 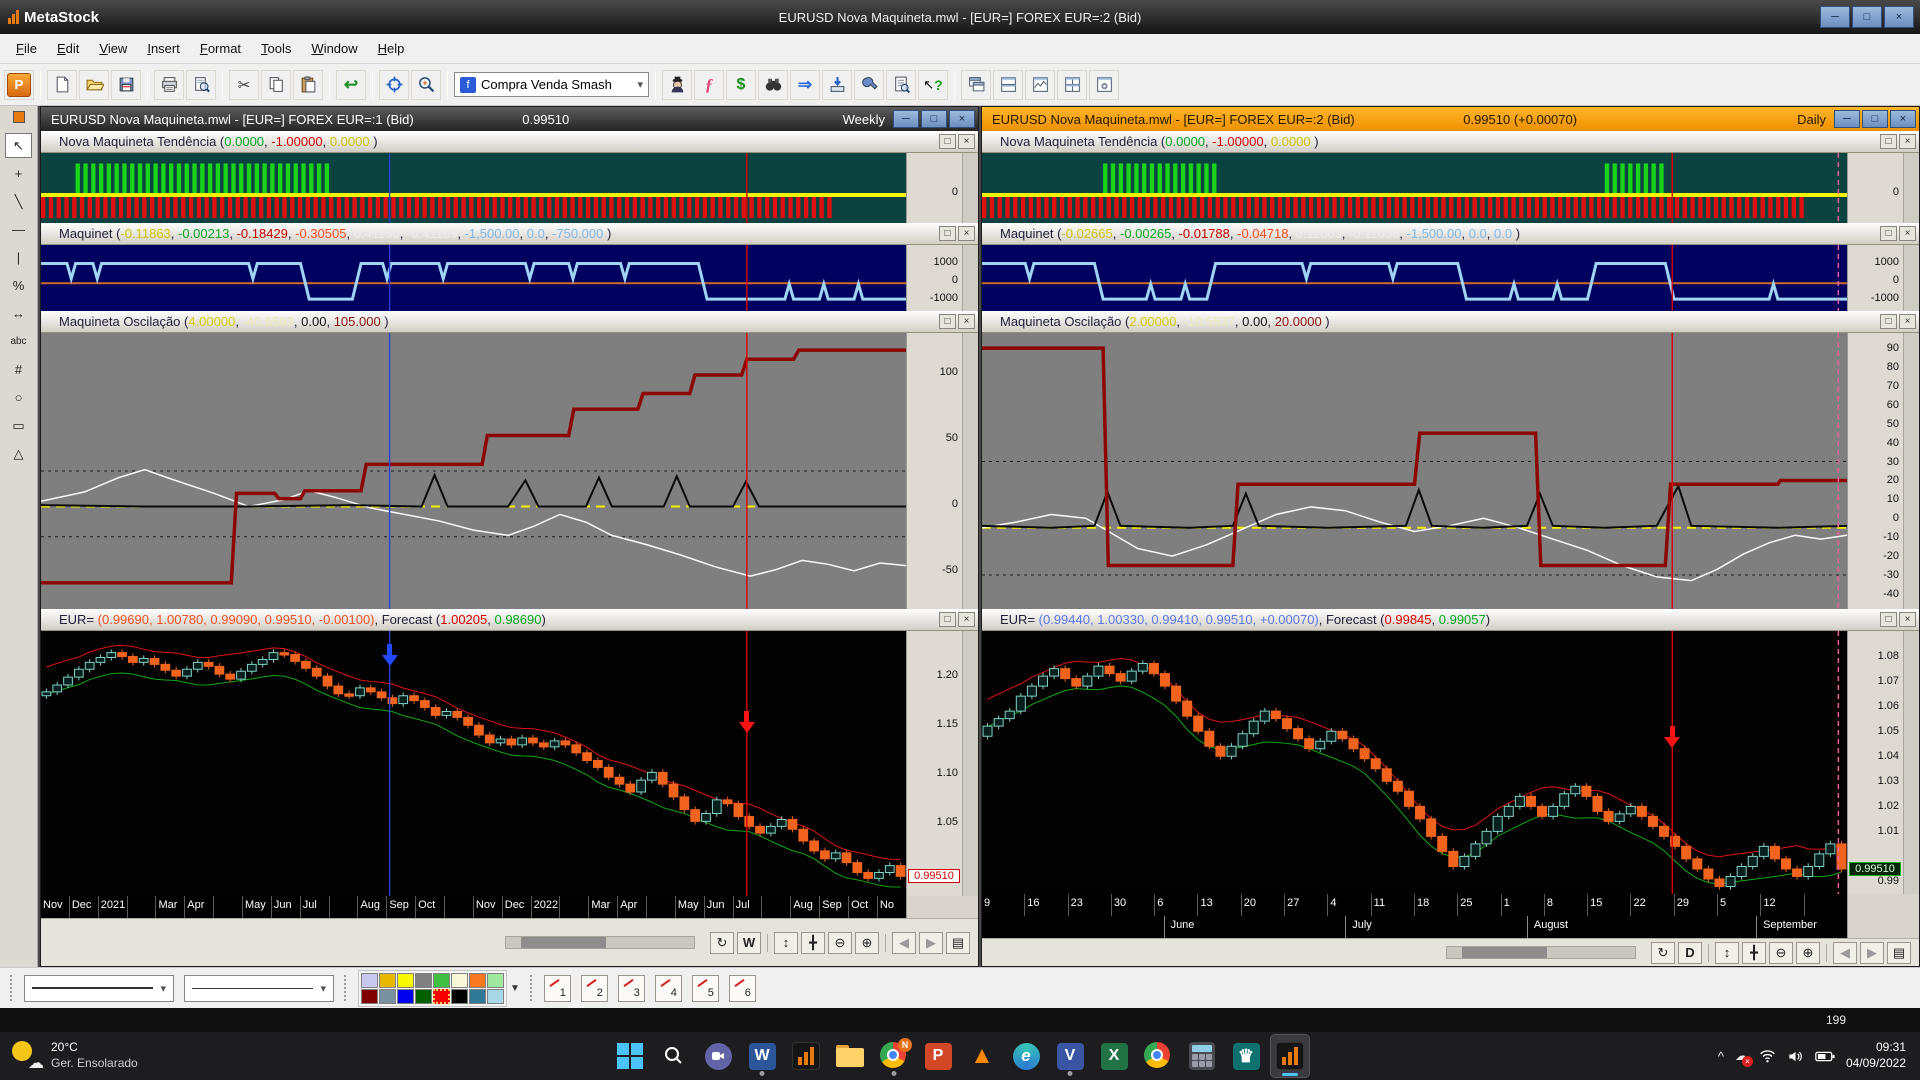 What do you see at coordinates (1202, 1056) in the screenshot?
I see `taskbar-app-calculator` at bounding box center [1202, 1056].